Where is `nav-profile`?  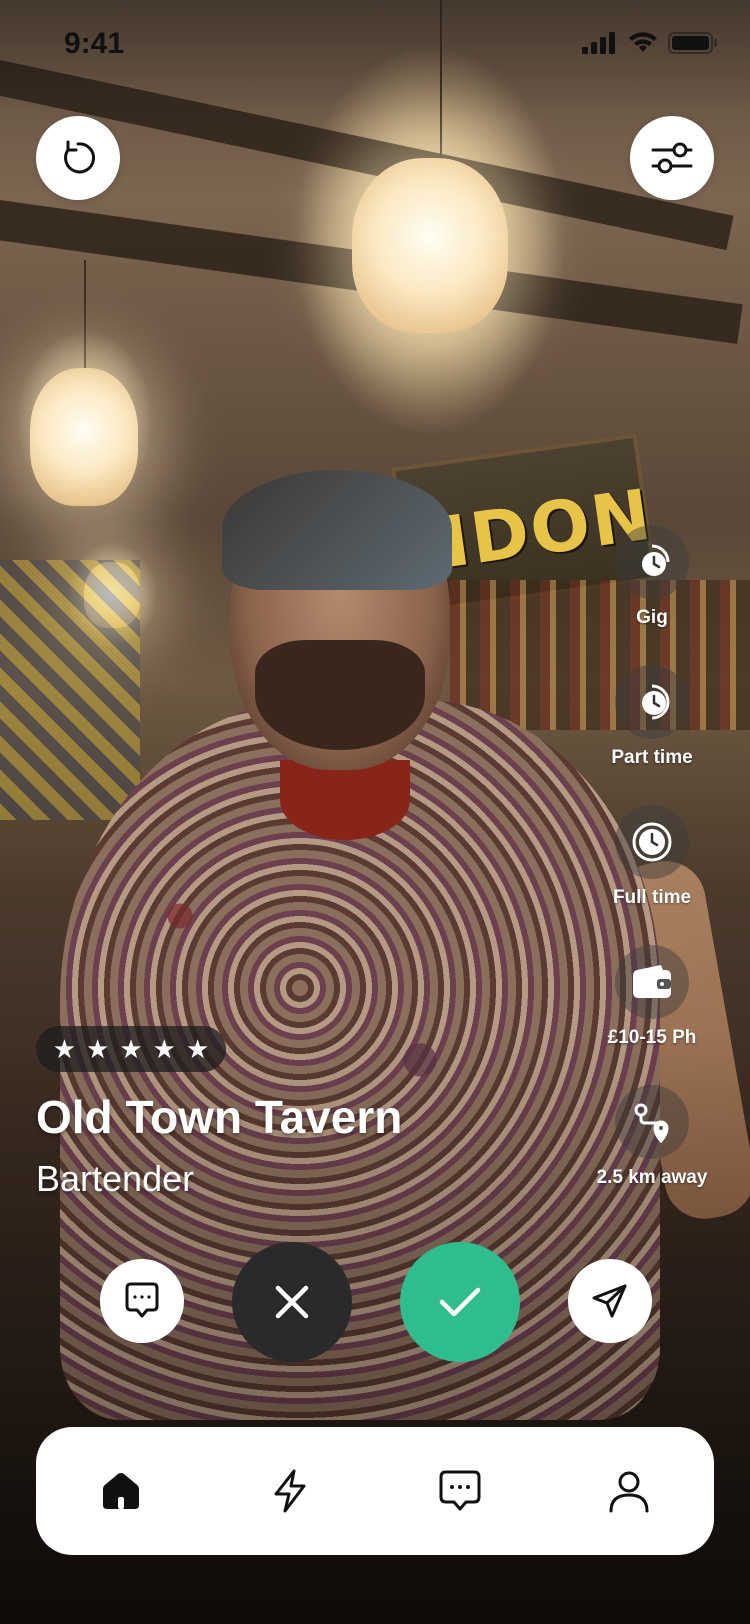
nav-profile is located at coordinates (629, 1491).